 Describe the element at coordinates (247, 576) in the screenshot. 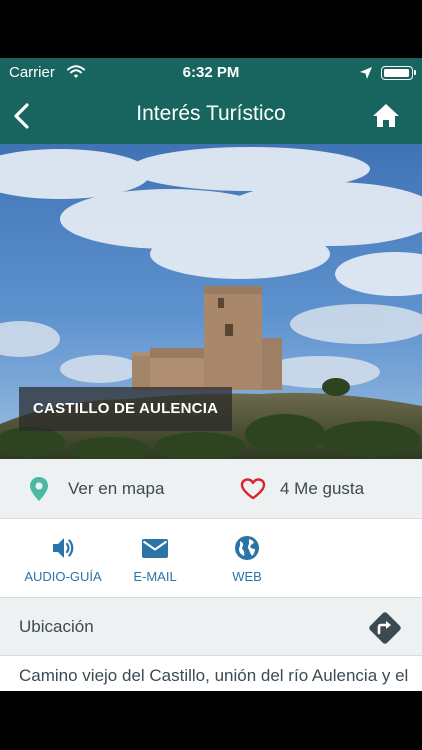

I see `web-label: WEB` at that location.